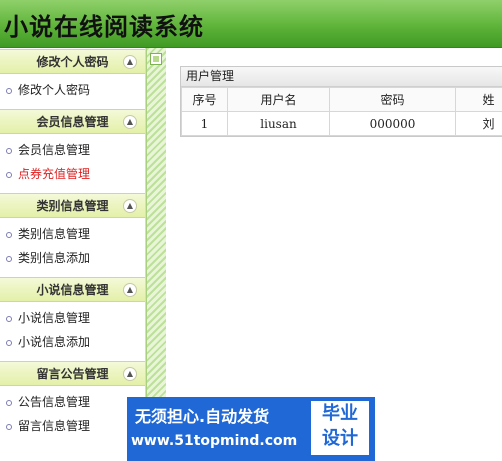 Image resolution: width=502 pixels, height=461 pixels. I want to click on user-management-panel: 用户管理 序号 用户名 密码 姓 1 liusan 000000 刘, so click(341, 101).